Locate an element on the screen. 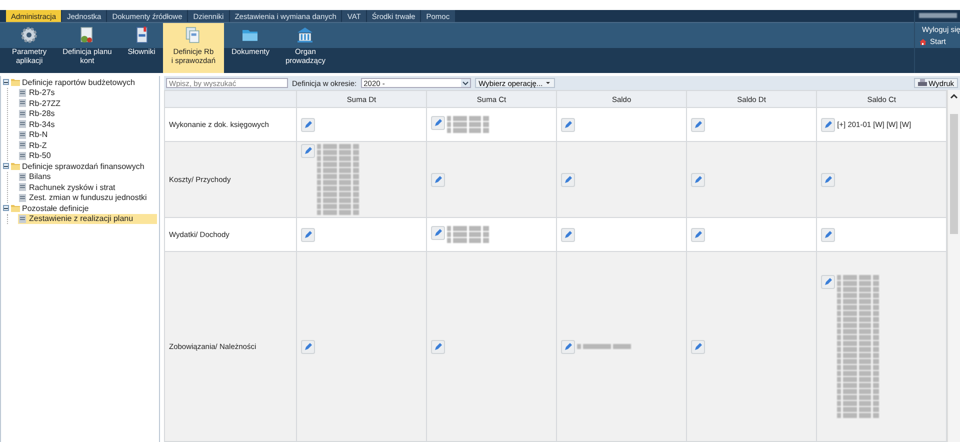 The height and width of the screenshot is (442, 960). tree-item: Rb-27s is located at coordinates (87, 93).